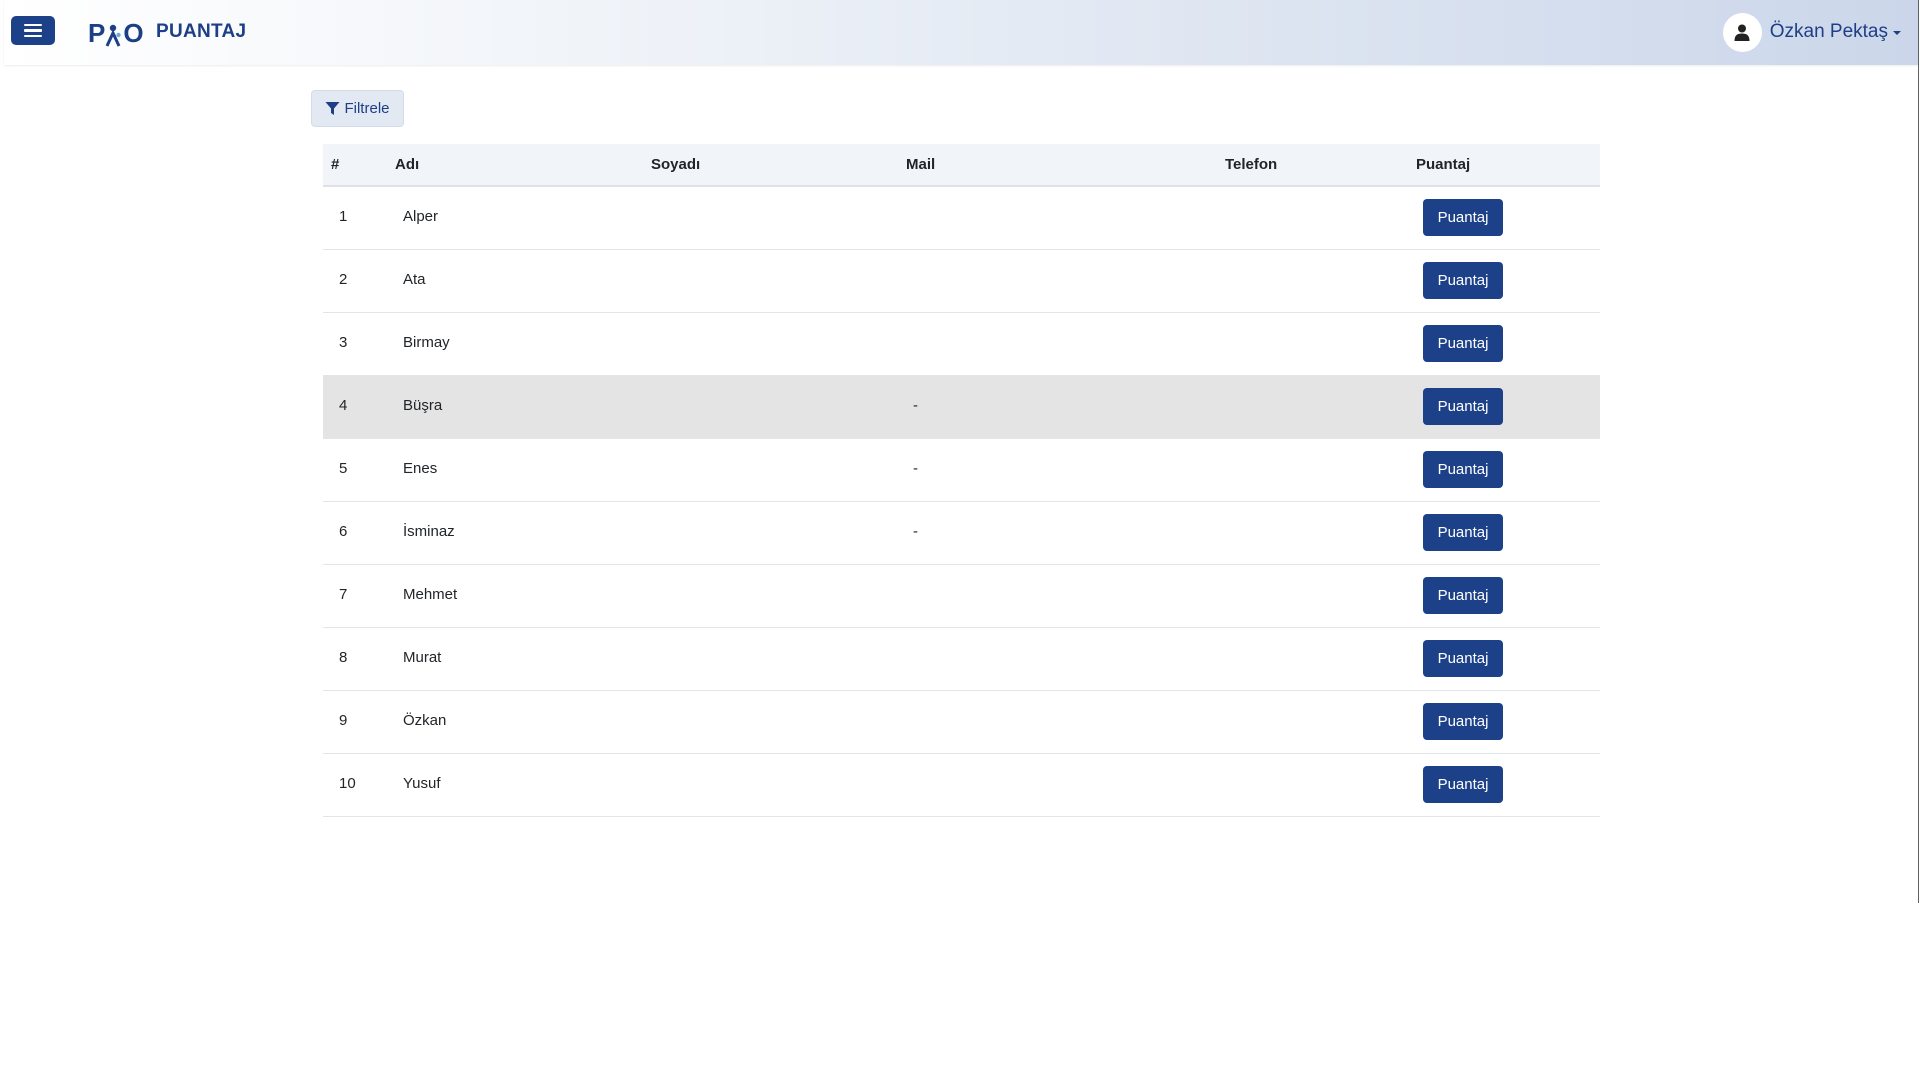 Image resolution: width=1920 pixels, height=1080 pixels. I want to click on table-row: 3 Birmay Puantaj, so click(961, 344).